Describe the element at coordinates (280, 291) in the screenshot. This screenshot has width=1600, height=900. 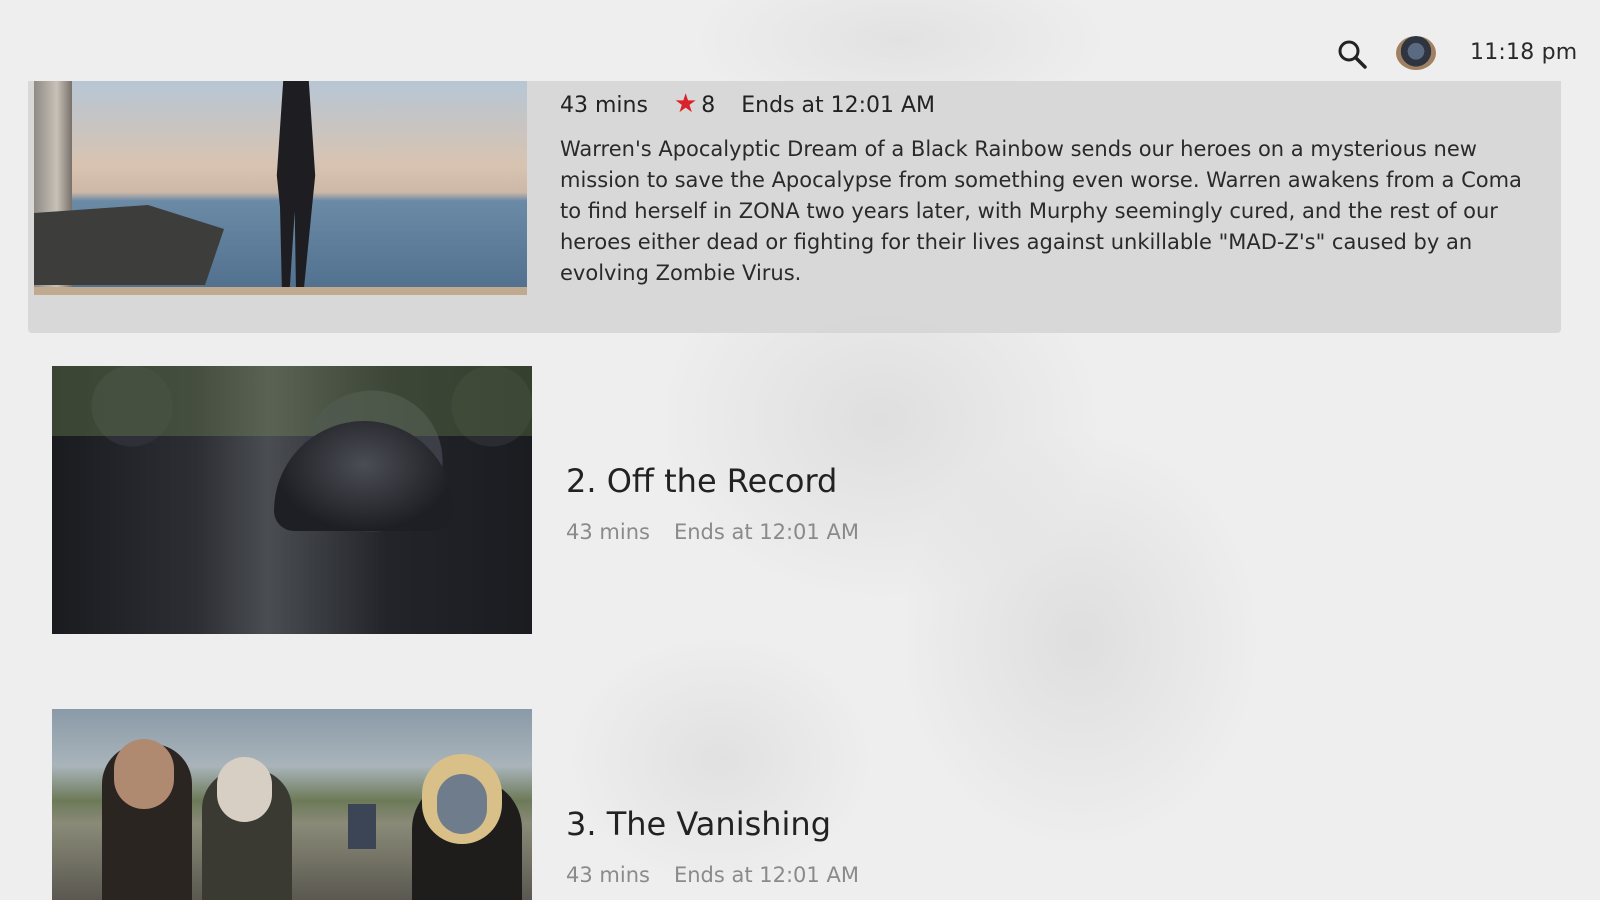
I see `thumbnail-art-ground` at that location.